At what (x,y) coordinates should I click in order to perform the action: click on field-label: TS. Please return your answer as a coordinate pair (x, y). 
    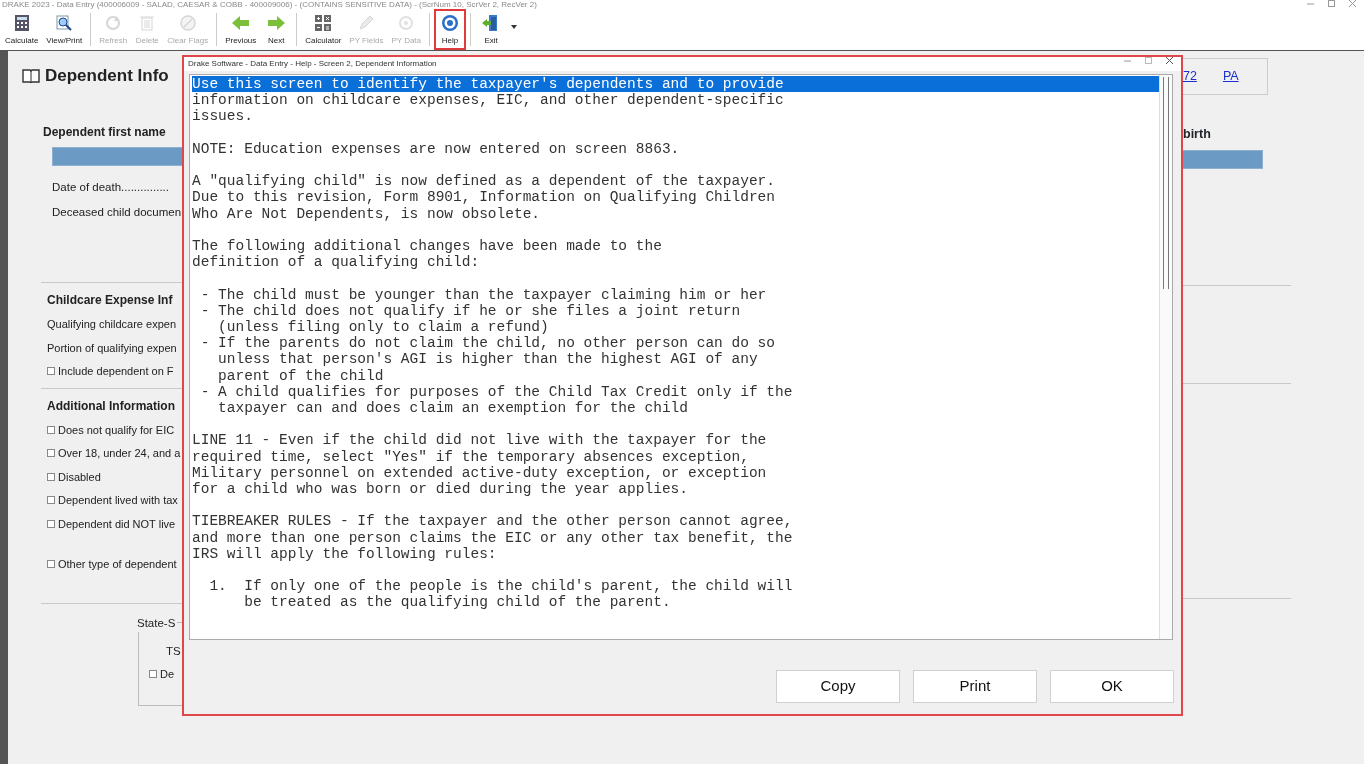
    Looking at the image, I should click on (173, 651).